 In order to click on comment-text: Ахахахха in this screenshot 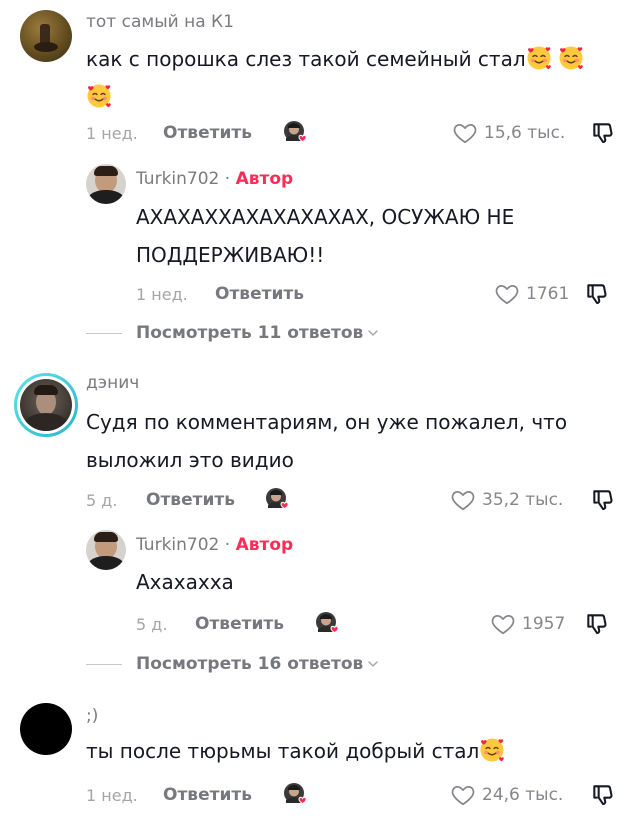, I will do `click(185, 582)`.